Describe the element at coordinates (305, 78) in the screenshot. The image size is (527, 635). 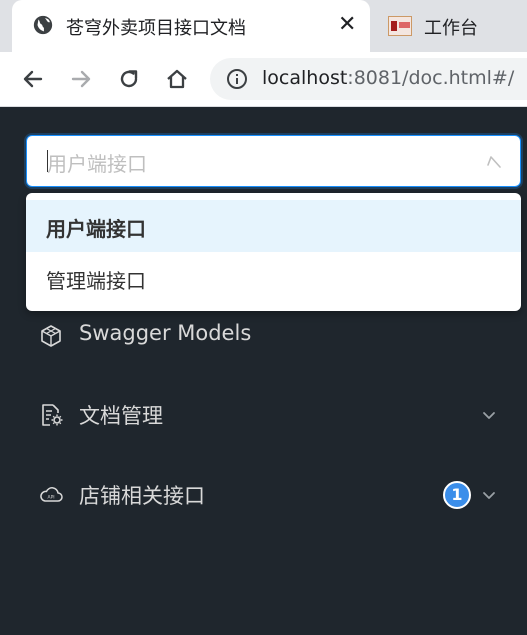
I see `url-host: localhost` at that location.